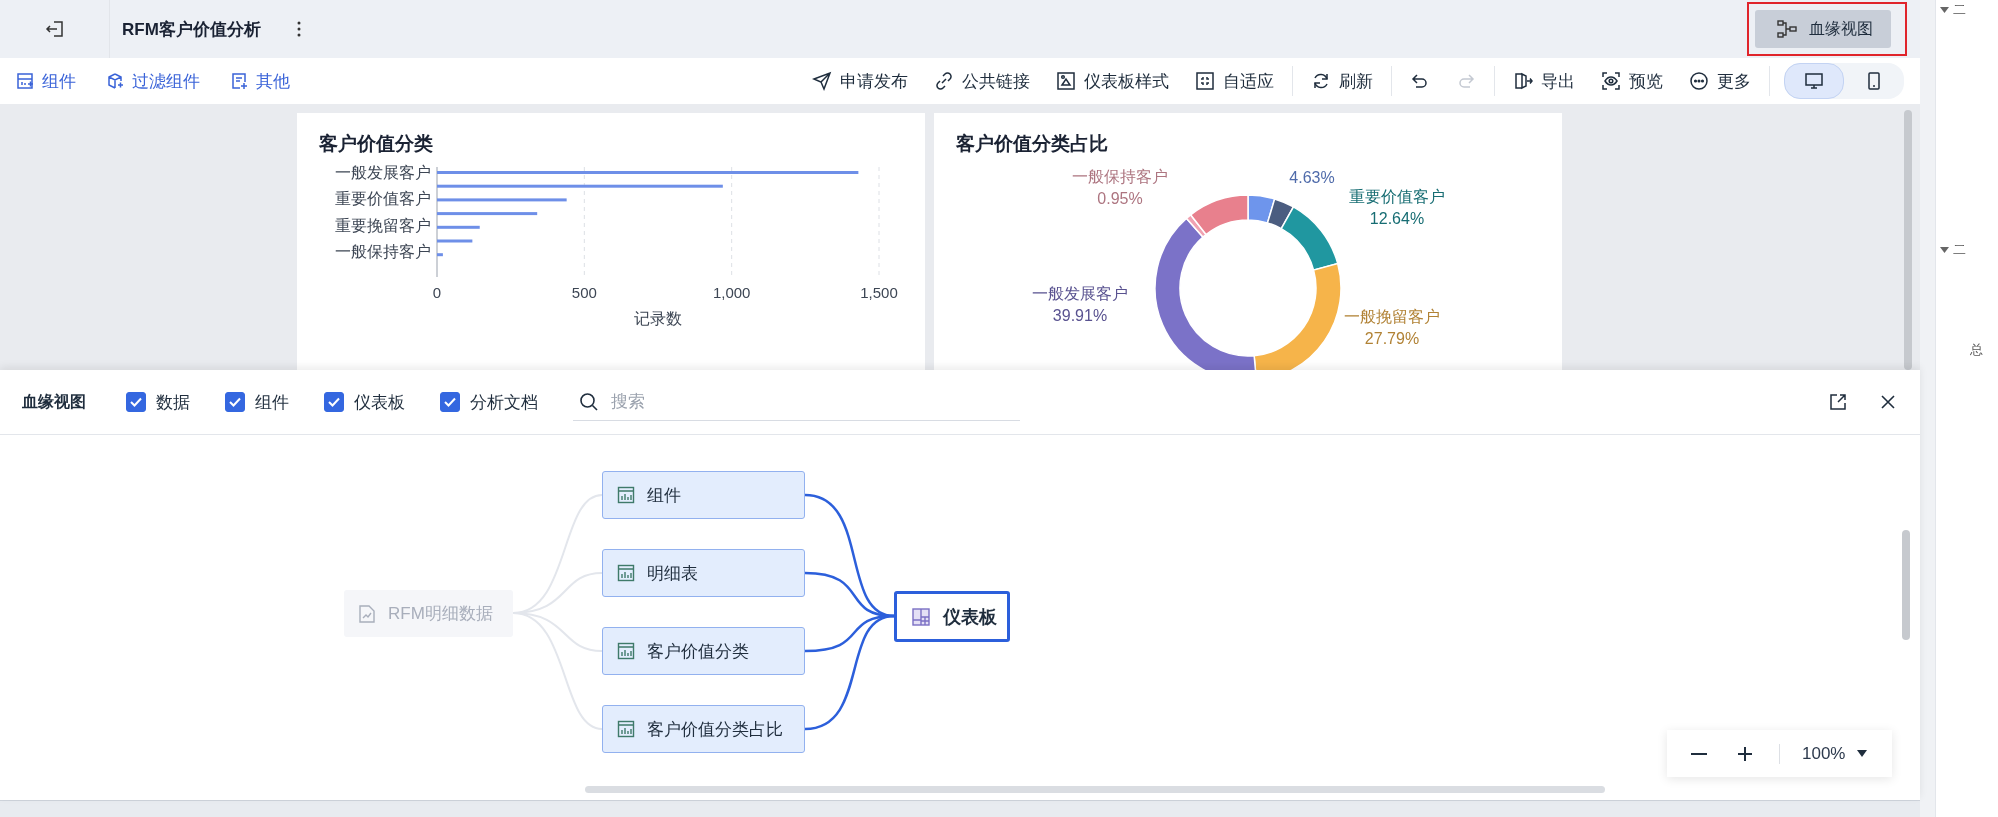 Image resolution: width=1998 pixels, height=817 pixels. I want to click on slice-label: 重要价值客户, so click(1397, 196).